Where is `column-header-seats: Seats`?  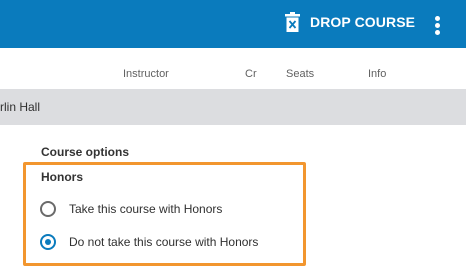
column-header-seats: Seats is located at coordinates (300, 74).